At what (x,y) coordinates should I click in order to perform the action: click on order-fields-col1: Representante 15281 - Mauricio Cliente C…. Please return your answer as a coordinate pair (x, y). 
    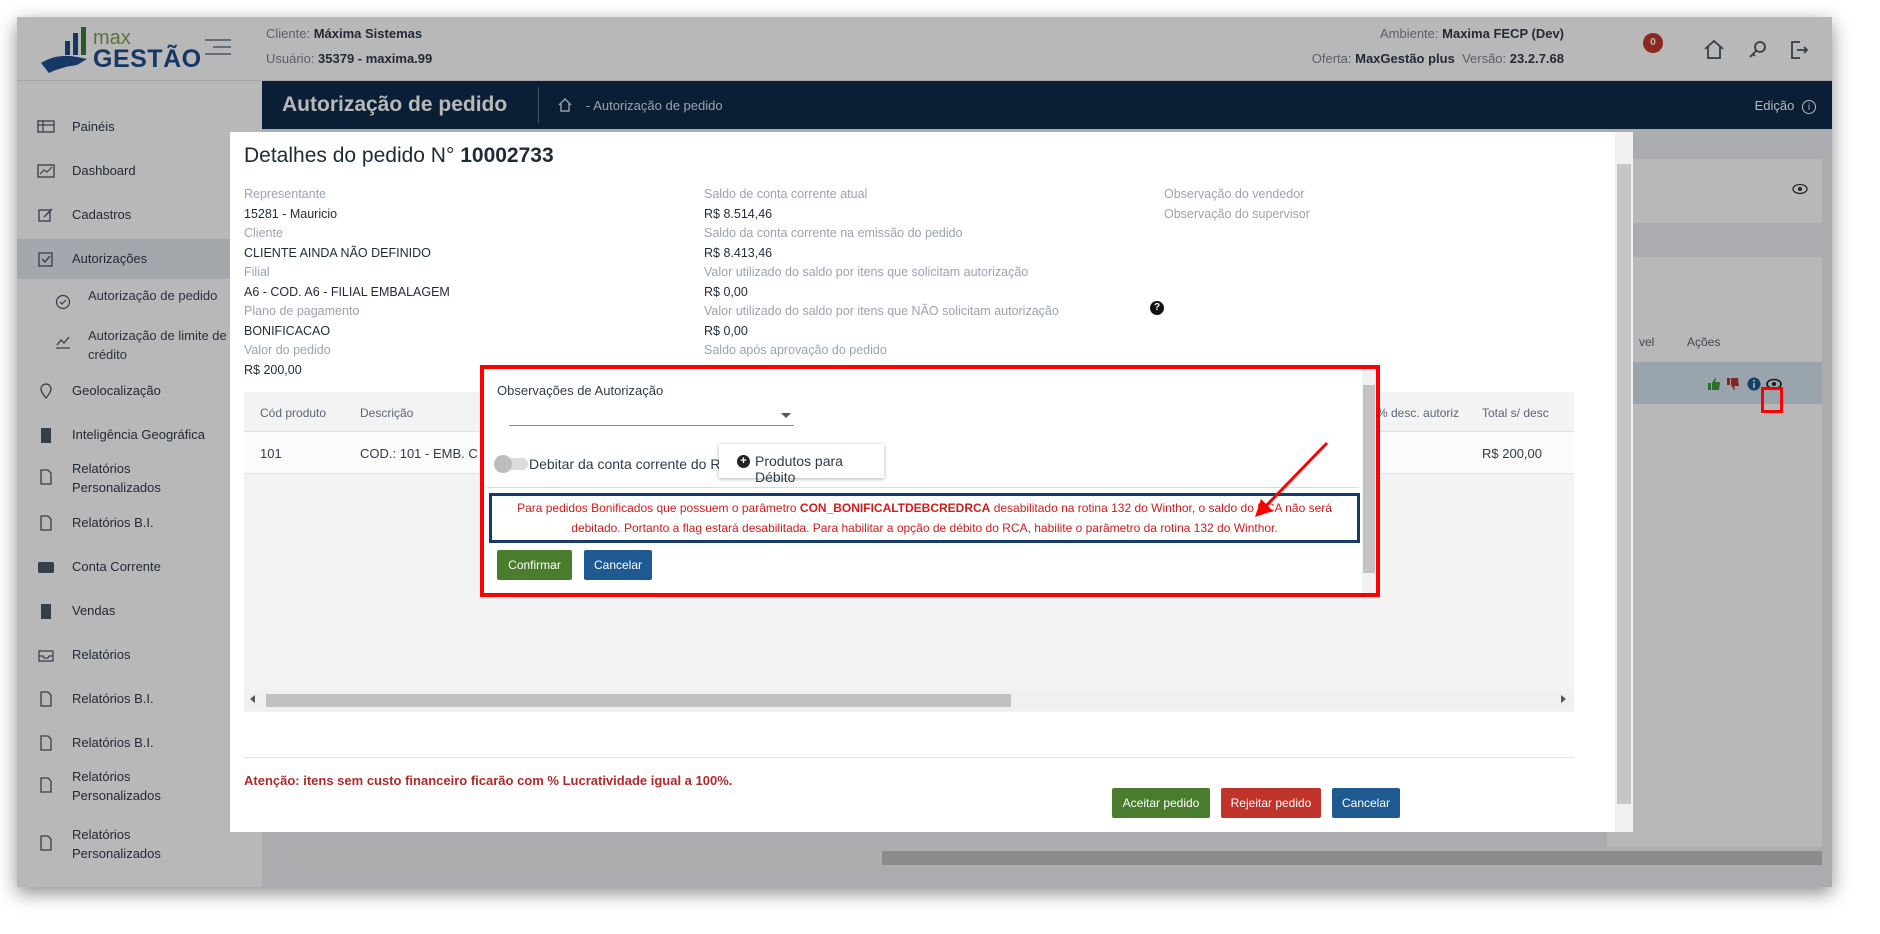
    Looking at the image, I should click on (347, 282).